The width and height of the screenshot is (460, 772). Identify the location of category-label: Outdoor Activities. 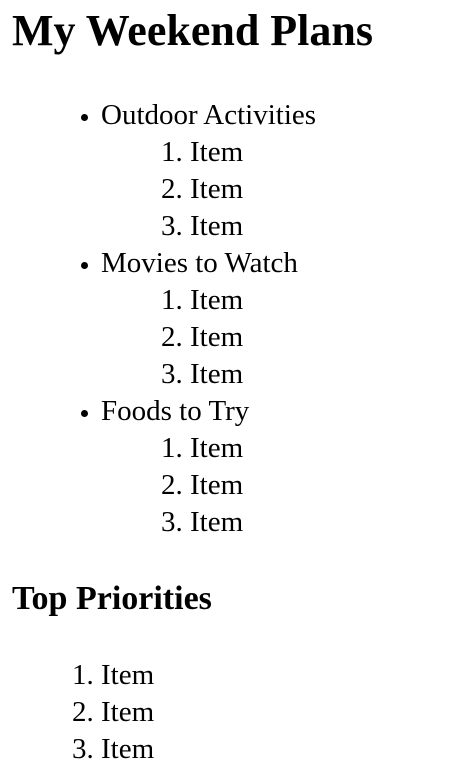
(209, 115).